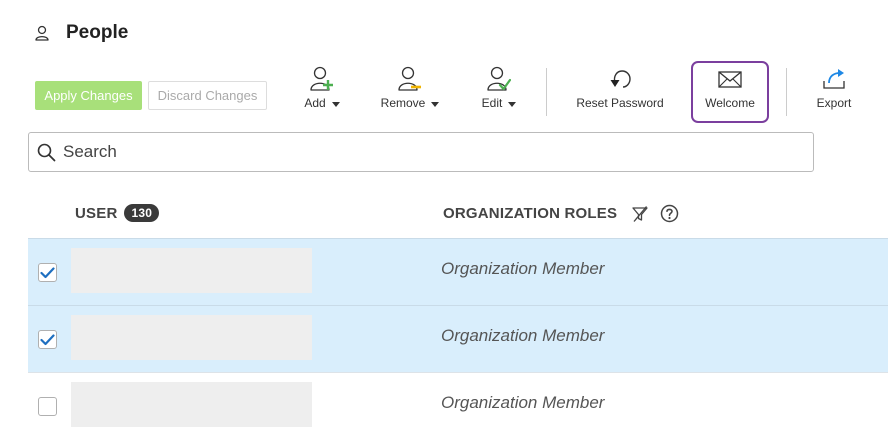 The image size is (888, 437). I want to click on reset-password-button: Reset Password, so click(620, 91).